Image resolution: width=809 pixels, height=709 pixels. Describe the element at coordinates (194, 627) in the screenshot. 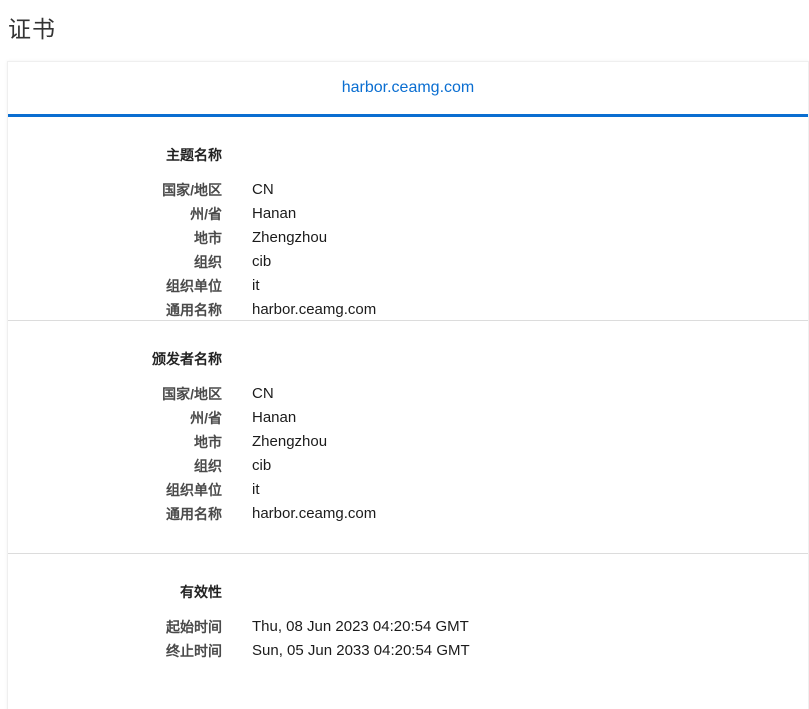

I see `field-label: 起始时间` at that location.